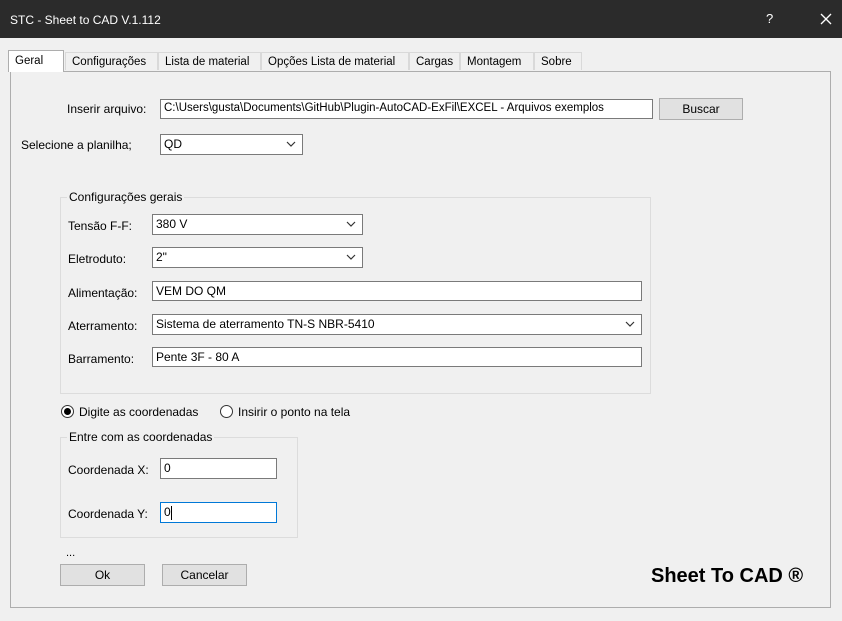 This screenshot has width=842, height=621. I want to click on title-bar: STC - Sheet to CAD V.1.112 ?, so click(421, 19).